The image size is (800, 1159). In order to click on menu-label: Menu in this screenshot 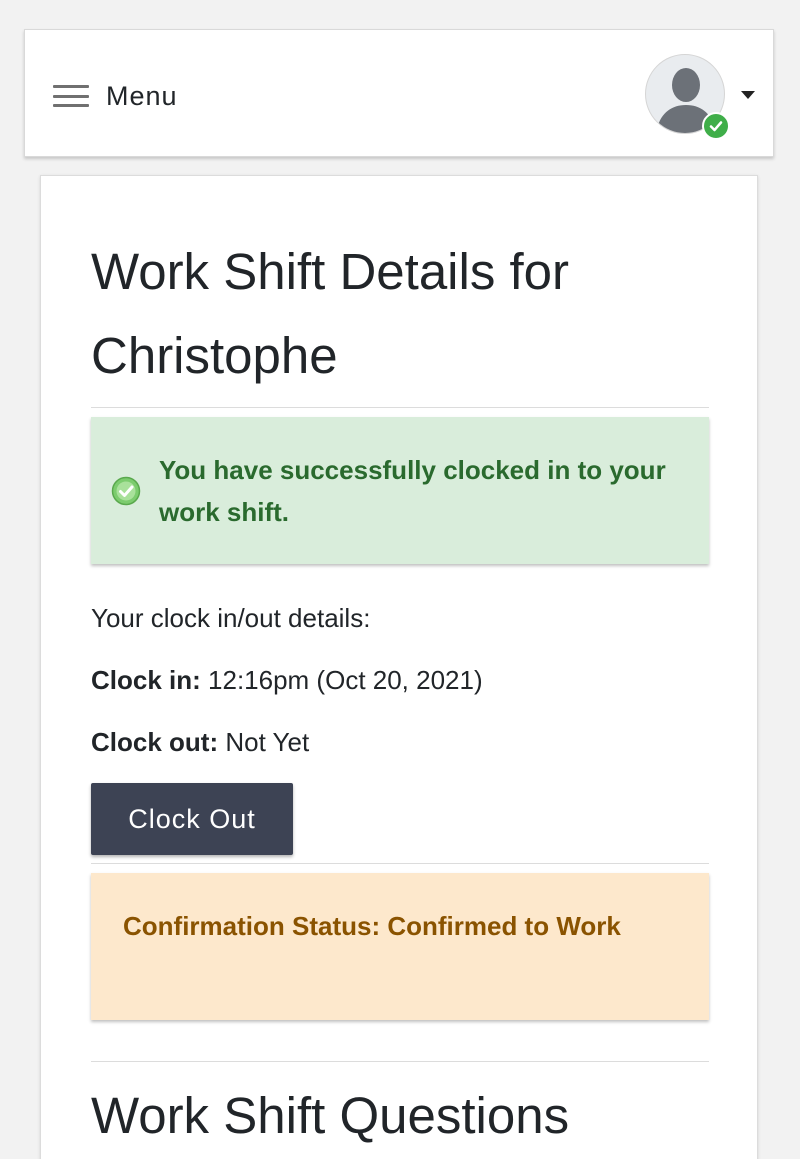, I will do `click(142, 95)`.